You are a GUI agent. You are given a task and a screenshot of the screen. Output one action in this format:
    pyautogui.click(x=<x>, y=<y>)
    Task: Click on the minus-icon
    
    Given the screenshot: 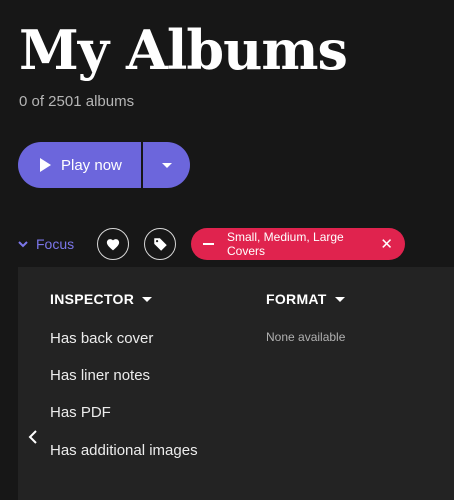 What is the action you would take?
    pyautogui.click(x=208, y=244)
    